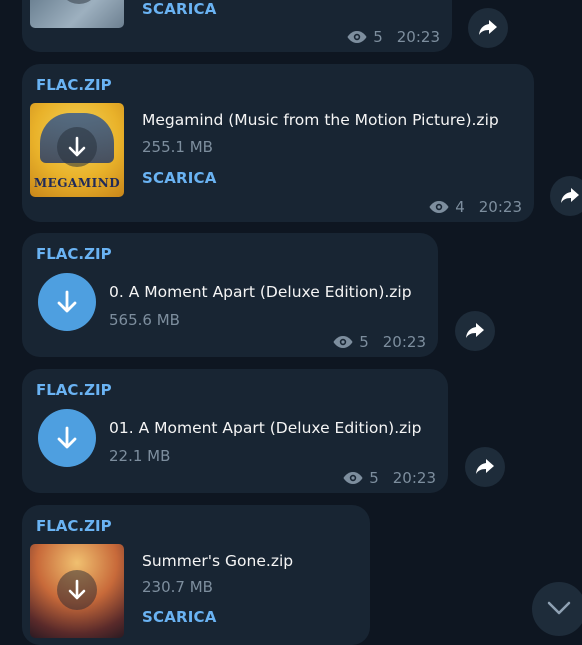  What do you see at coordinates (140, 456) in the screenshot?
I see `file-size: 22.1 MB` at bounding box center [140, 456].